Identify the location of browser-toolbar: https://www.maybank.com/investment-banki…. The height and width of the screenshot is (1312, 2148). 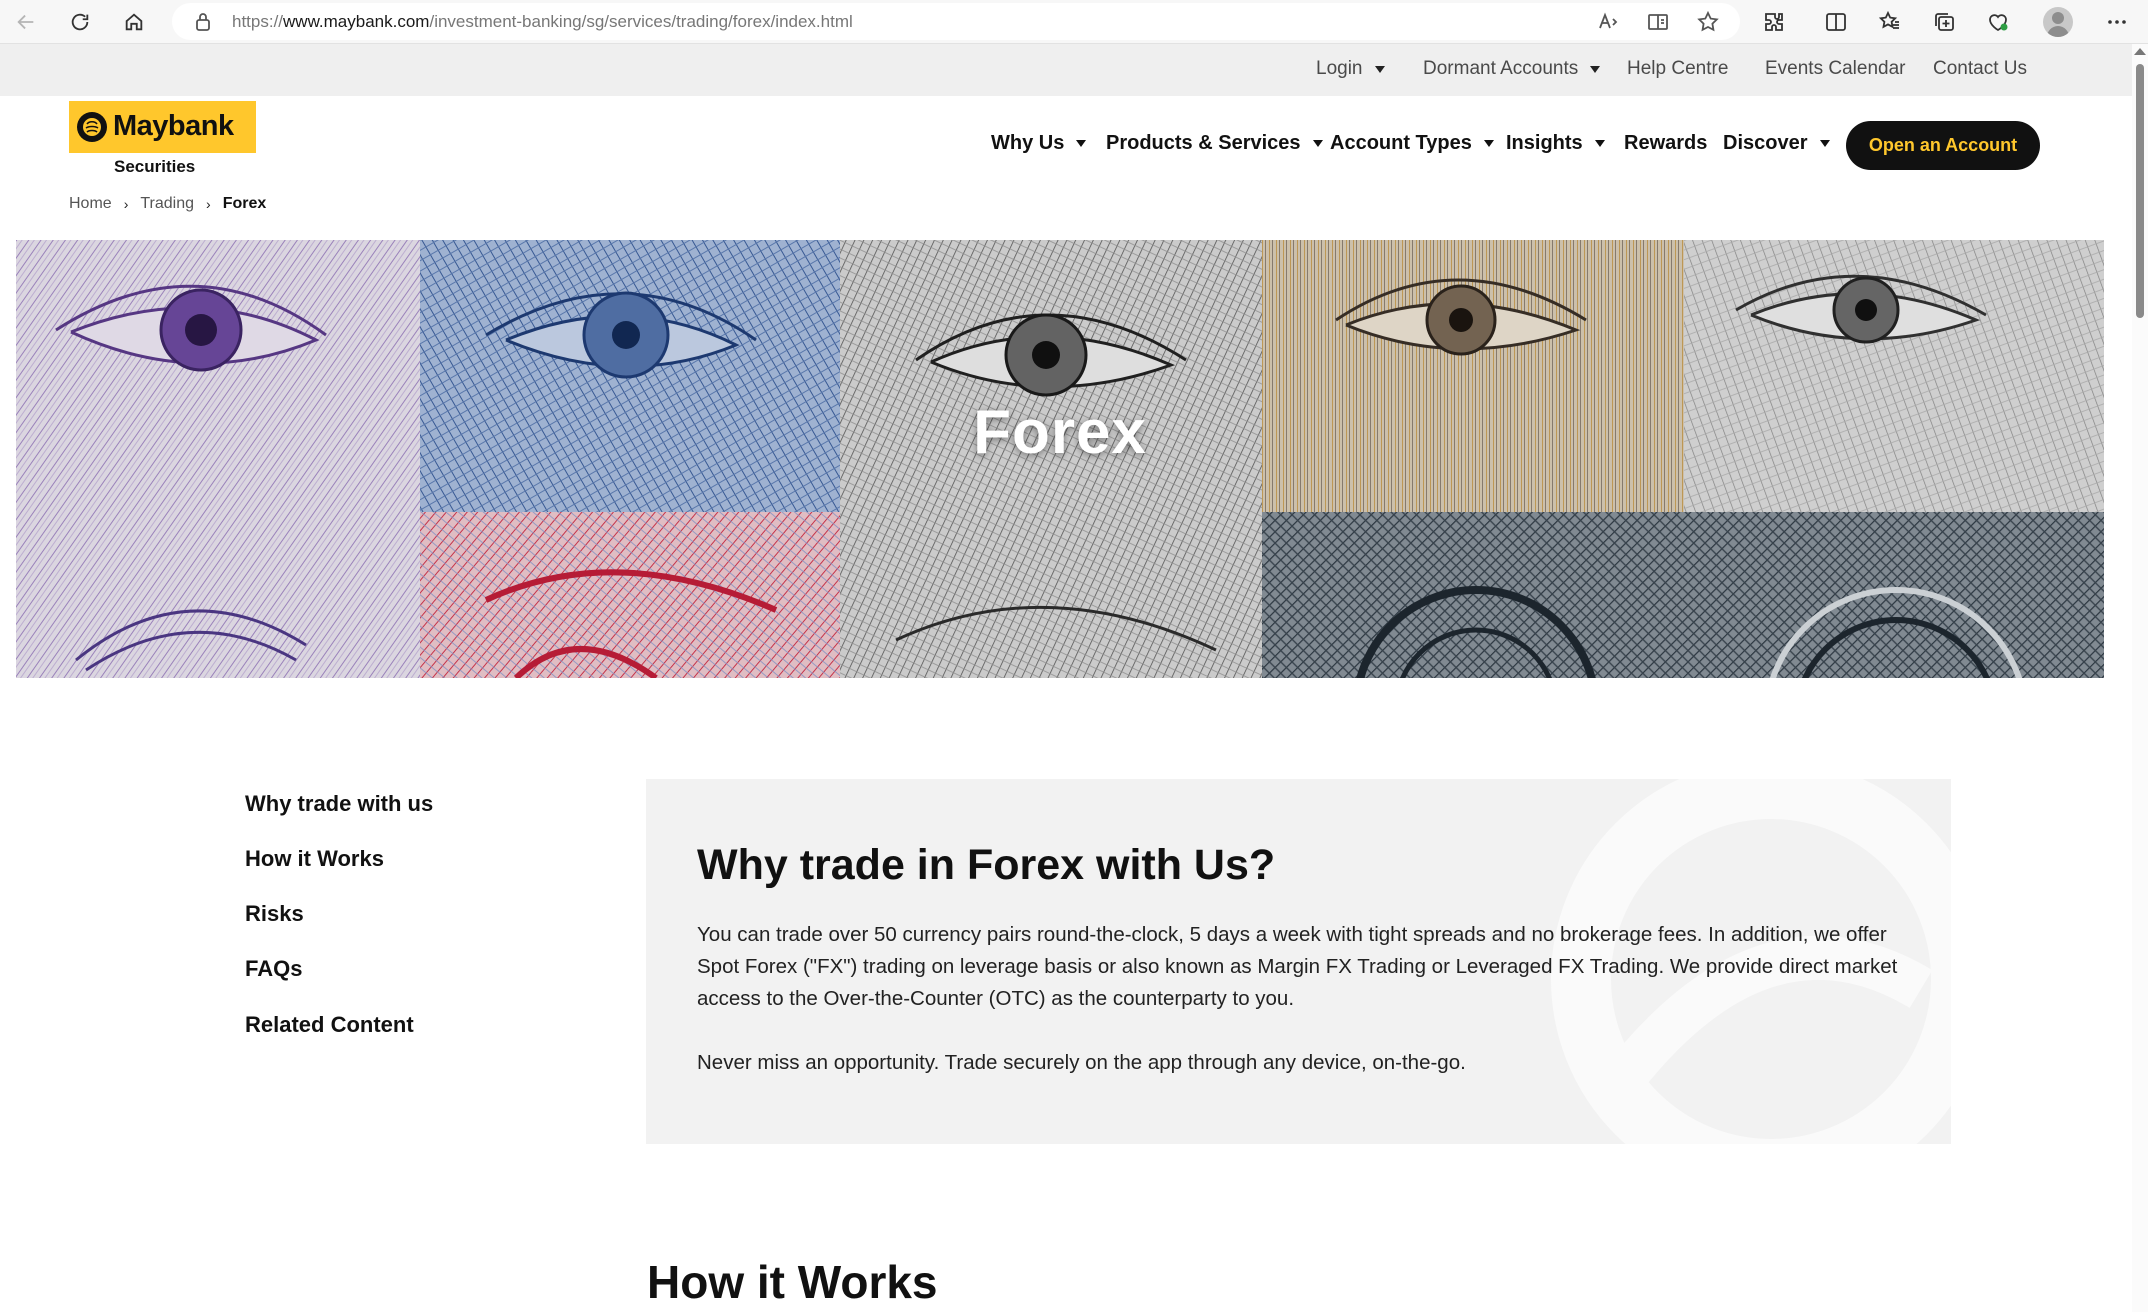
(1074, 22).